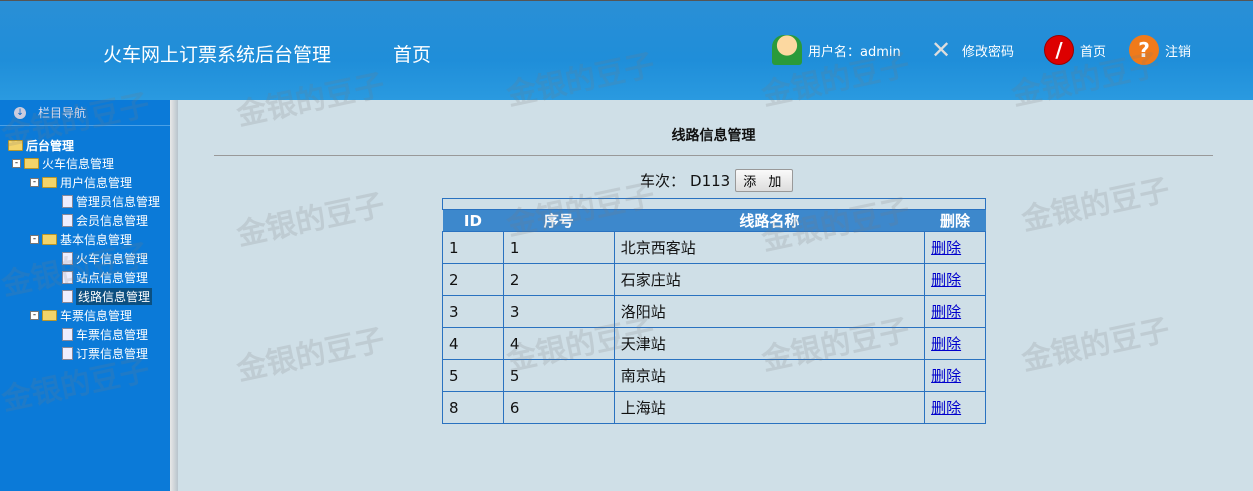 Image resolution: width=1253 pixels, height=491 pixels. Describe the element at coordinates (769, 247) in the screenshot. I see `cell-name: 北京西客站` at that location.